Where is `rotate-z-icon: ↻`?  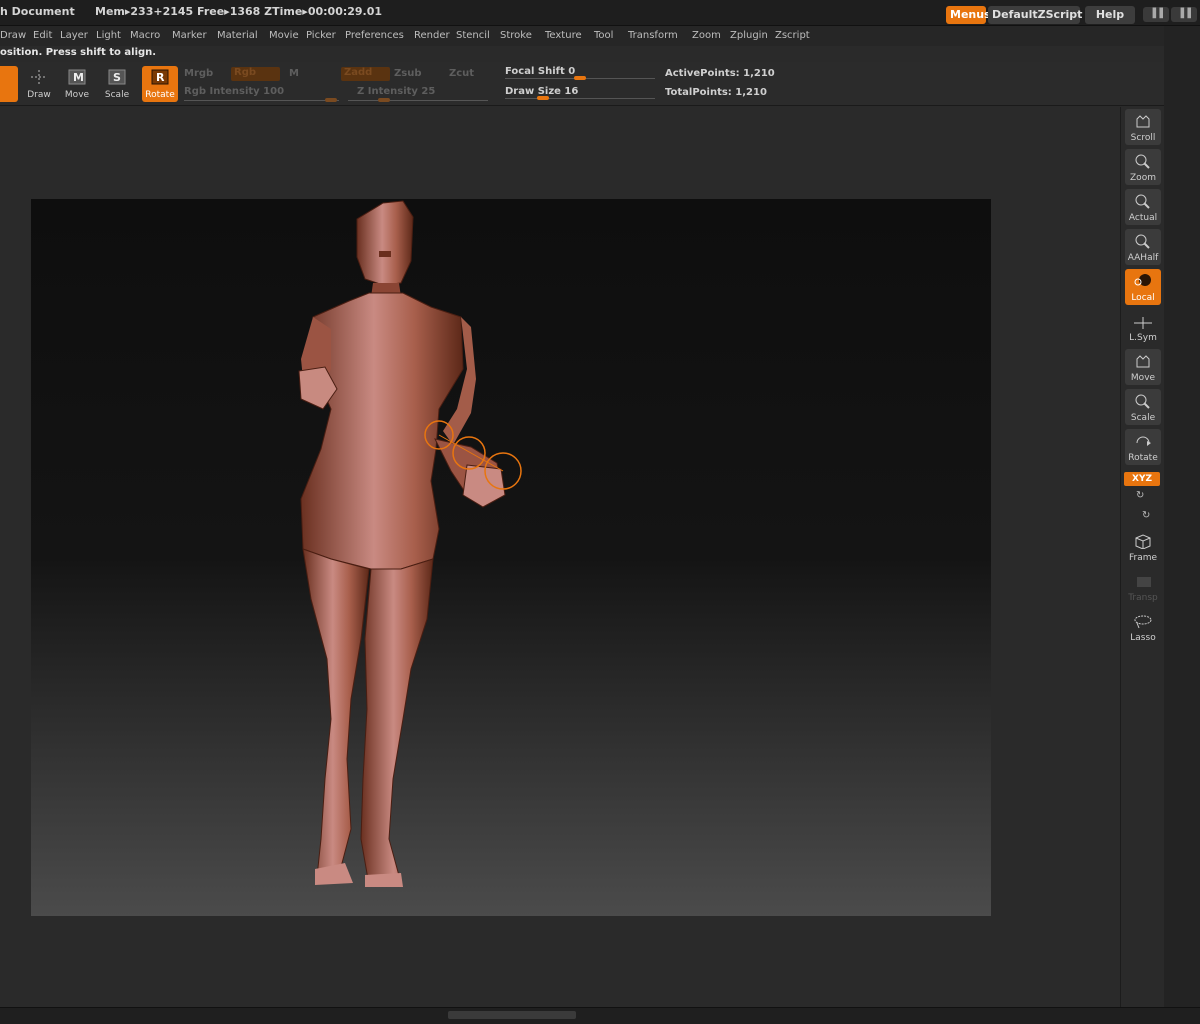
rotate-z-icon: ↻ is located at coordinates (1146, 515).